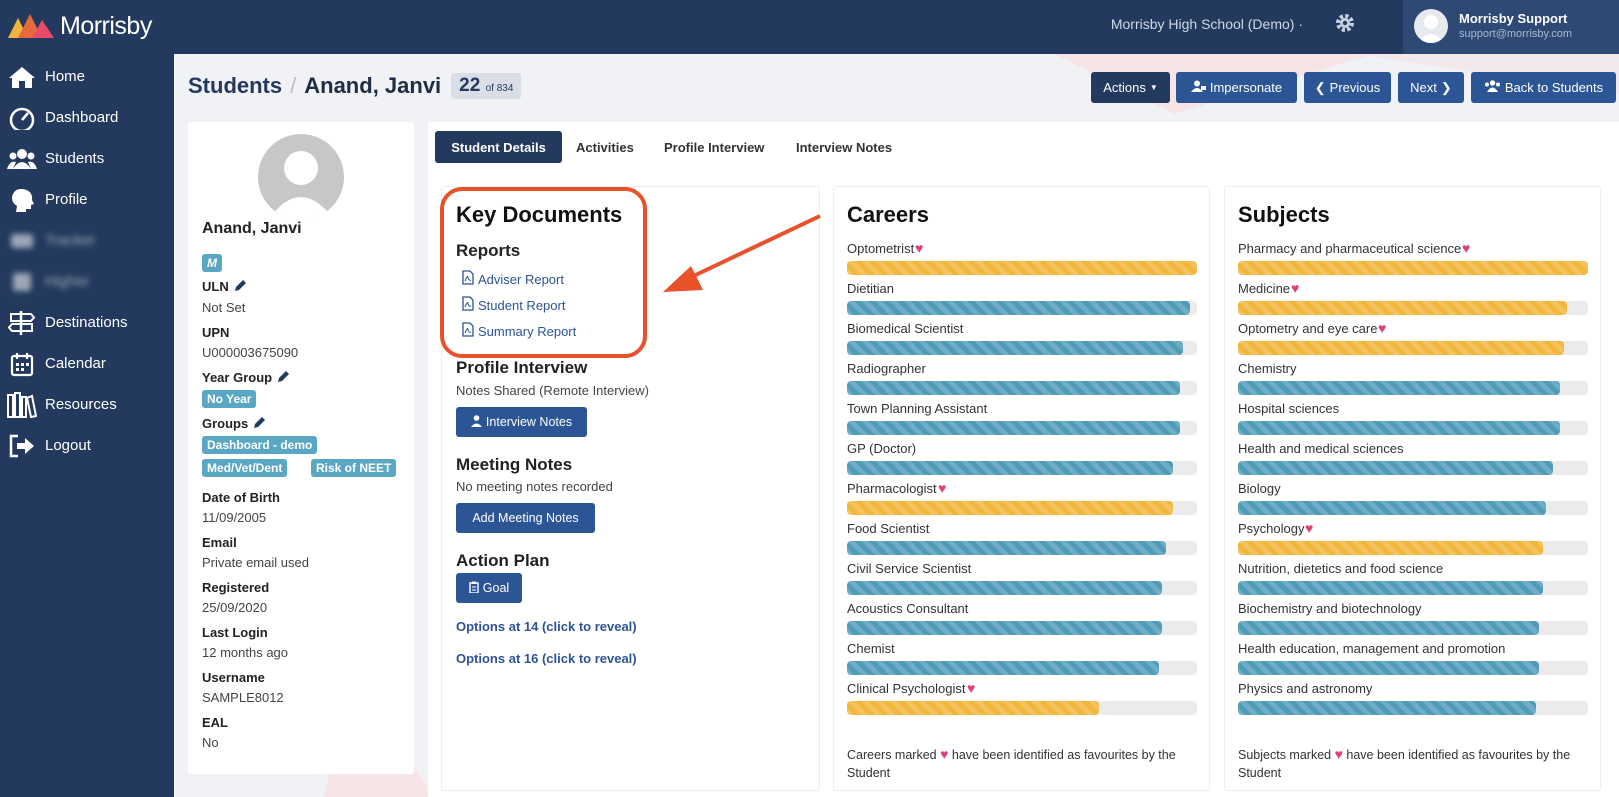  Describe the element at coordinates (241, 497) in the screenshot. I see `dob-label: Date of Birth` at that location.